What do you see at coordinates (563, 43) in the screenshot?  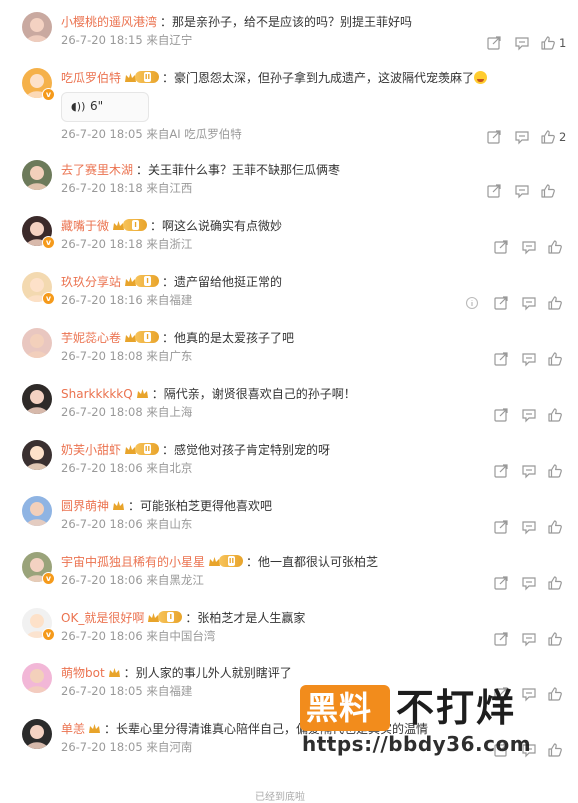 I see `like-count: 1` at bounding box center [563, 43].